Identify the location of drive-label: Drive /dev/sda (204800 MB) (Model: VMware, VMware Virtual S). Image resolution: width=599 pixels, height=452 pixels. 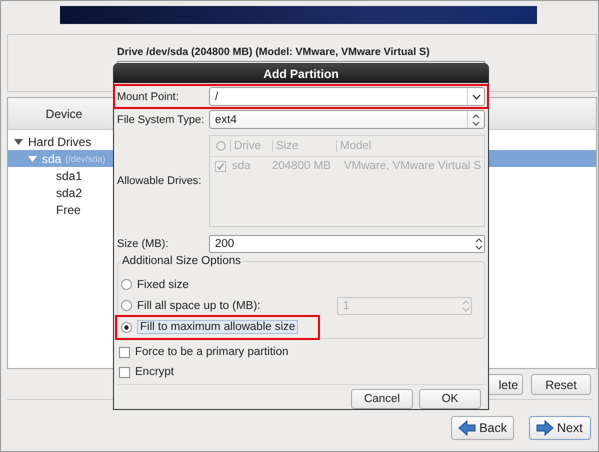
(274, 52).